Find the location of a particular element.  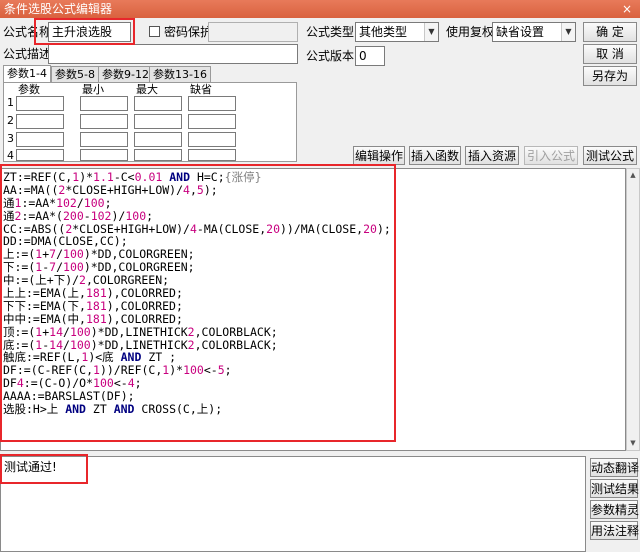

param-row-number: 2 is located at coordinates (10, 120).